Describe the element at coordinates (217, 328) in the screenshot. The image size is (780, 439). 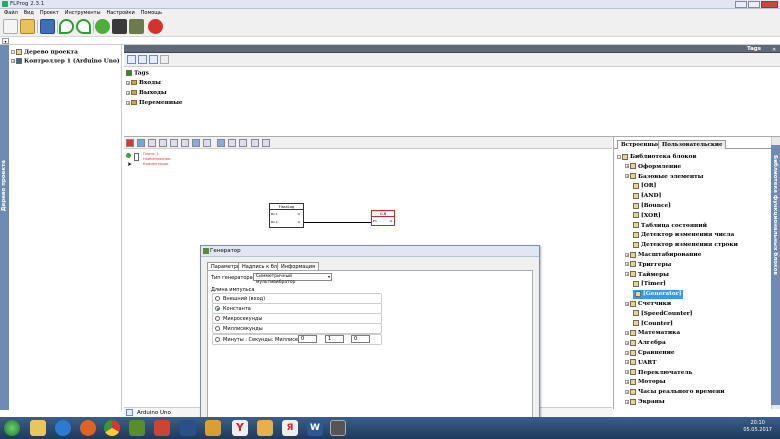
I see `radio-milliseconds` at that location.